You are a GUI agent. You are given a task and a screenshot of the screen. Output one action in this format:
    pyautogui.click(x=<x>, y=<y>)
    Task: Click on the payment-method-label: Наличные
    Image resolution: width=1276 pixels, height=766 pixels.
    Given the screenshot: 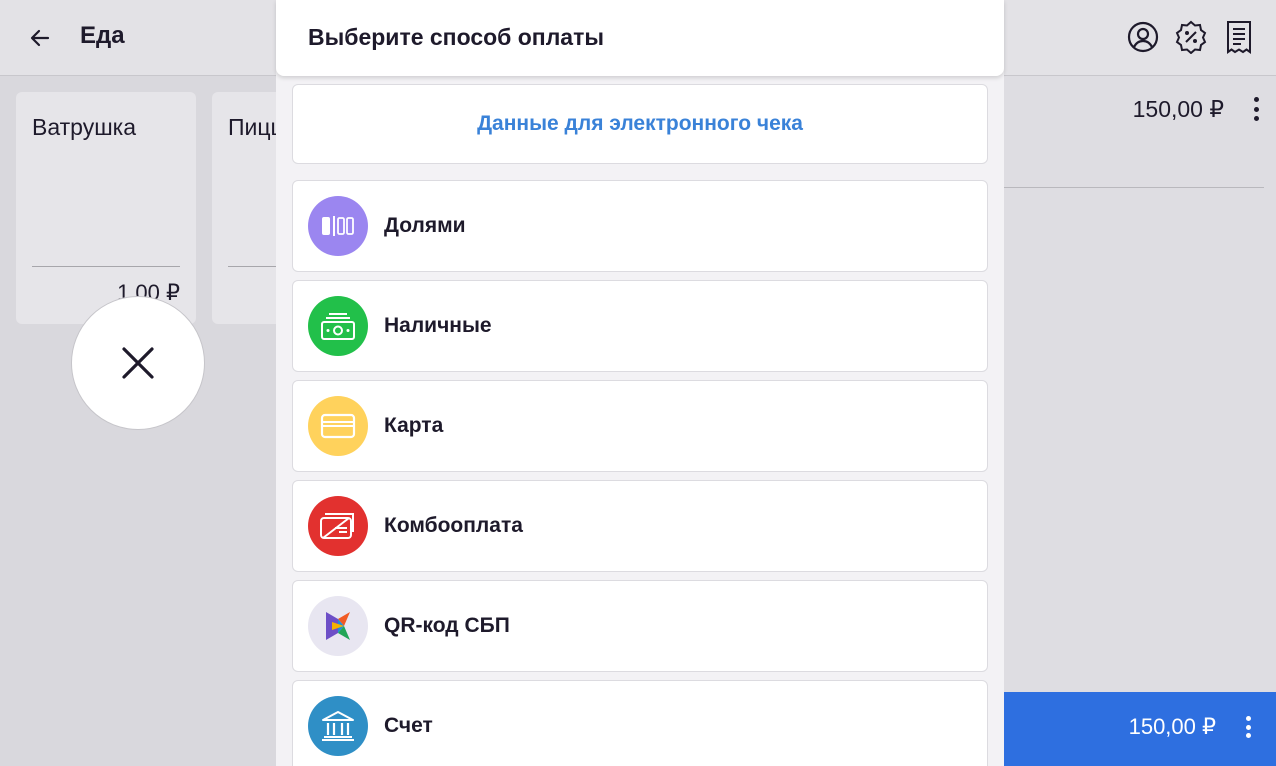 What is the action you would take?
    pyautogui.click(x=438, y=325)
    